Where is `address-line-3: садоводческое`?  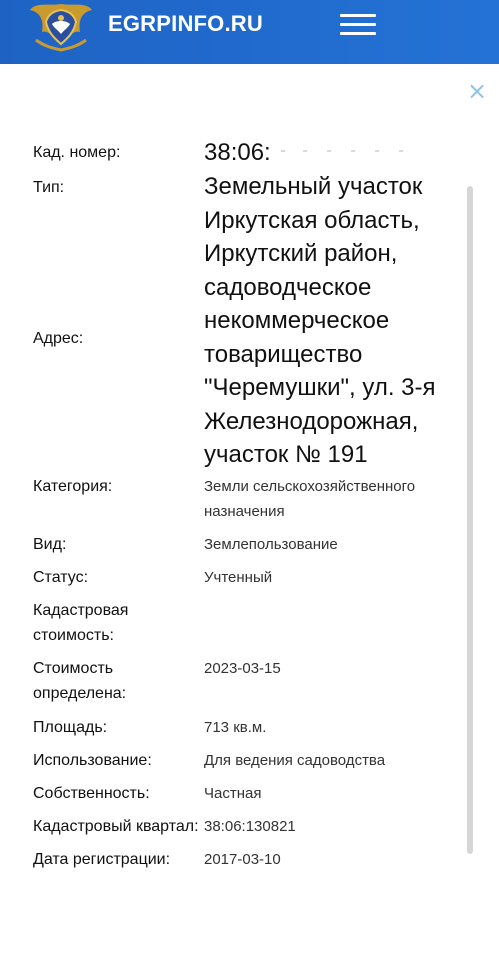 address-line-3: садоводческое is located at coordinates (288, 287).